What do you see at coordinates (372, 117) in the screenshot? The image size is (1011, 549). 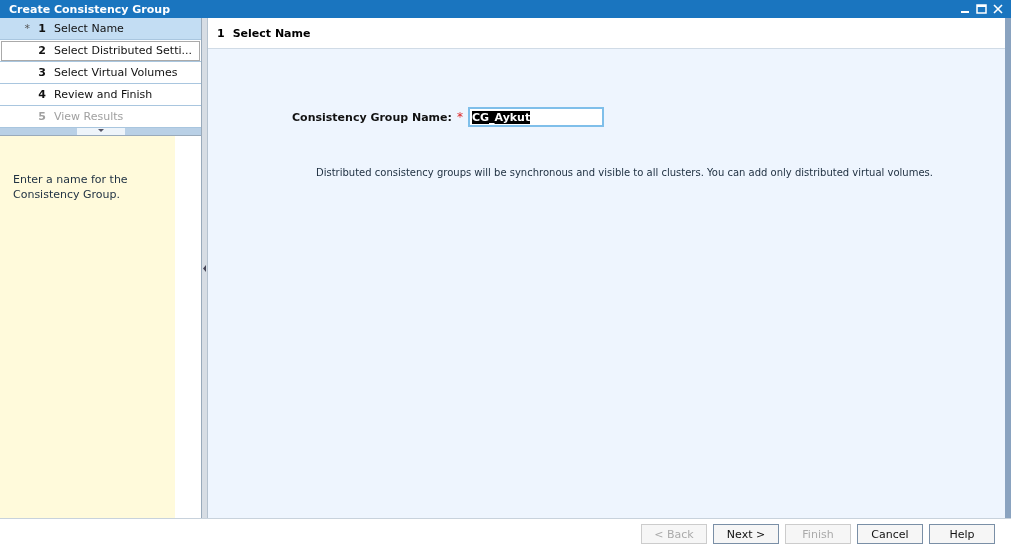 I see `field-label: Consistency Group Name:` at bounding box center [372, 117].